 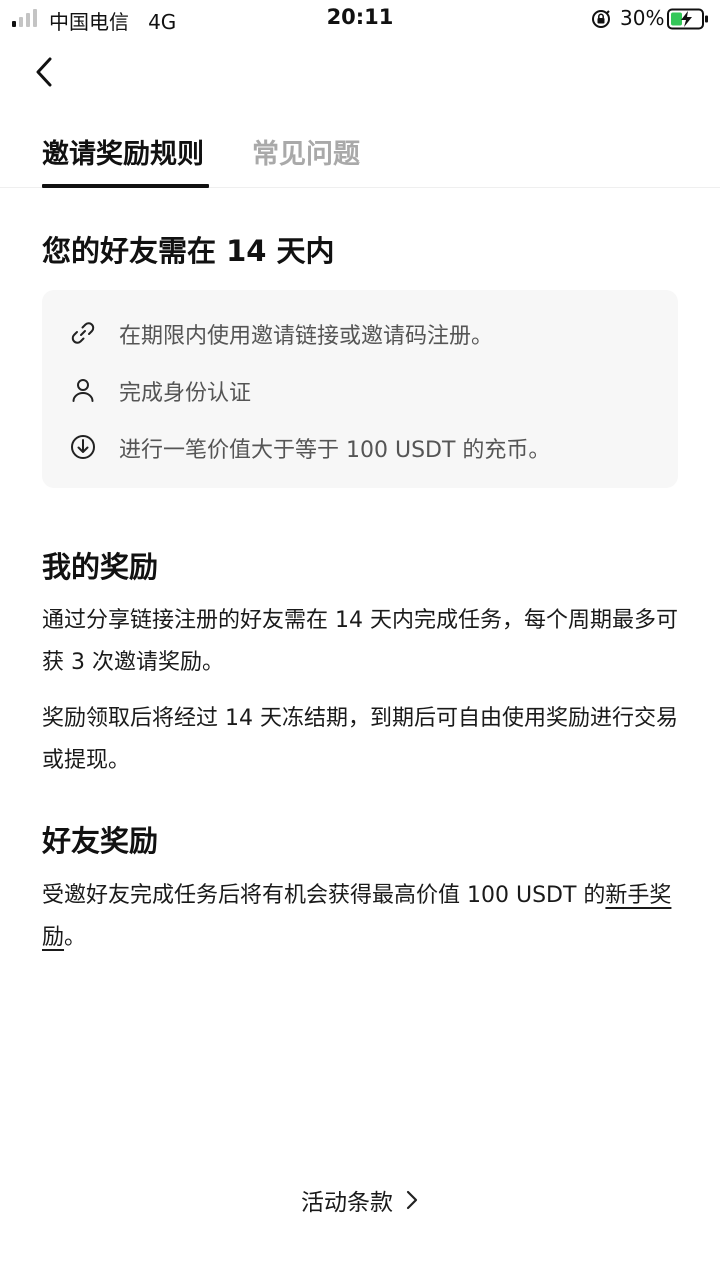 I want to click on friend-reward-tail: 。, so click(x=75, y=937).